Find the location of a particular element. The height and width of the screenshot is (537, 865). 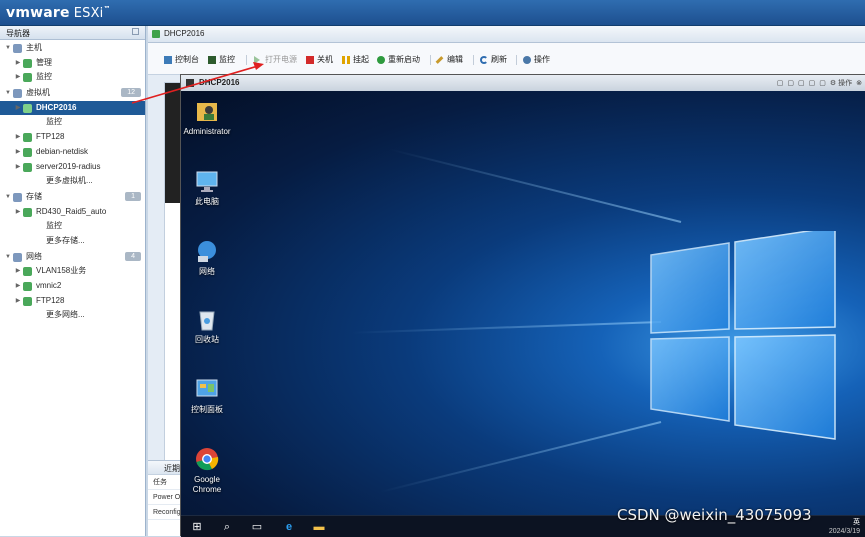

desktop-icon-label: 控制面板 is located at coordinates (207, 409).